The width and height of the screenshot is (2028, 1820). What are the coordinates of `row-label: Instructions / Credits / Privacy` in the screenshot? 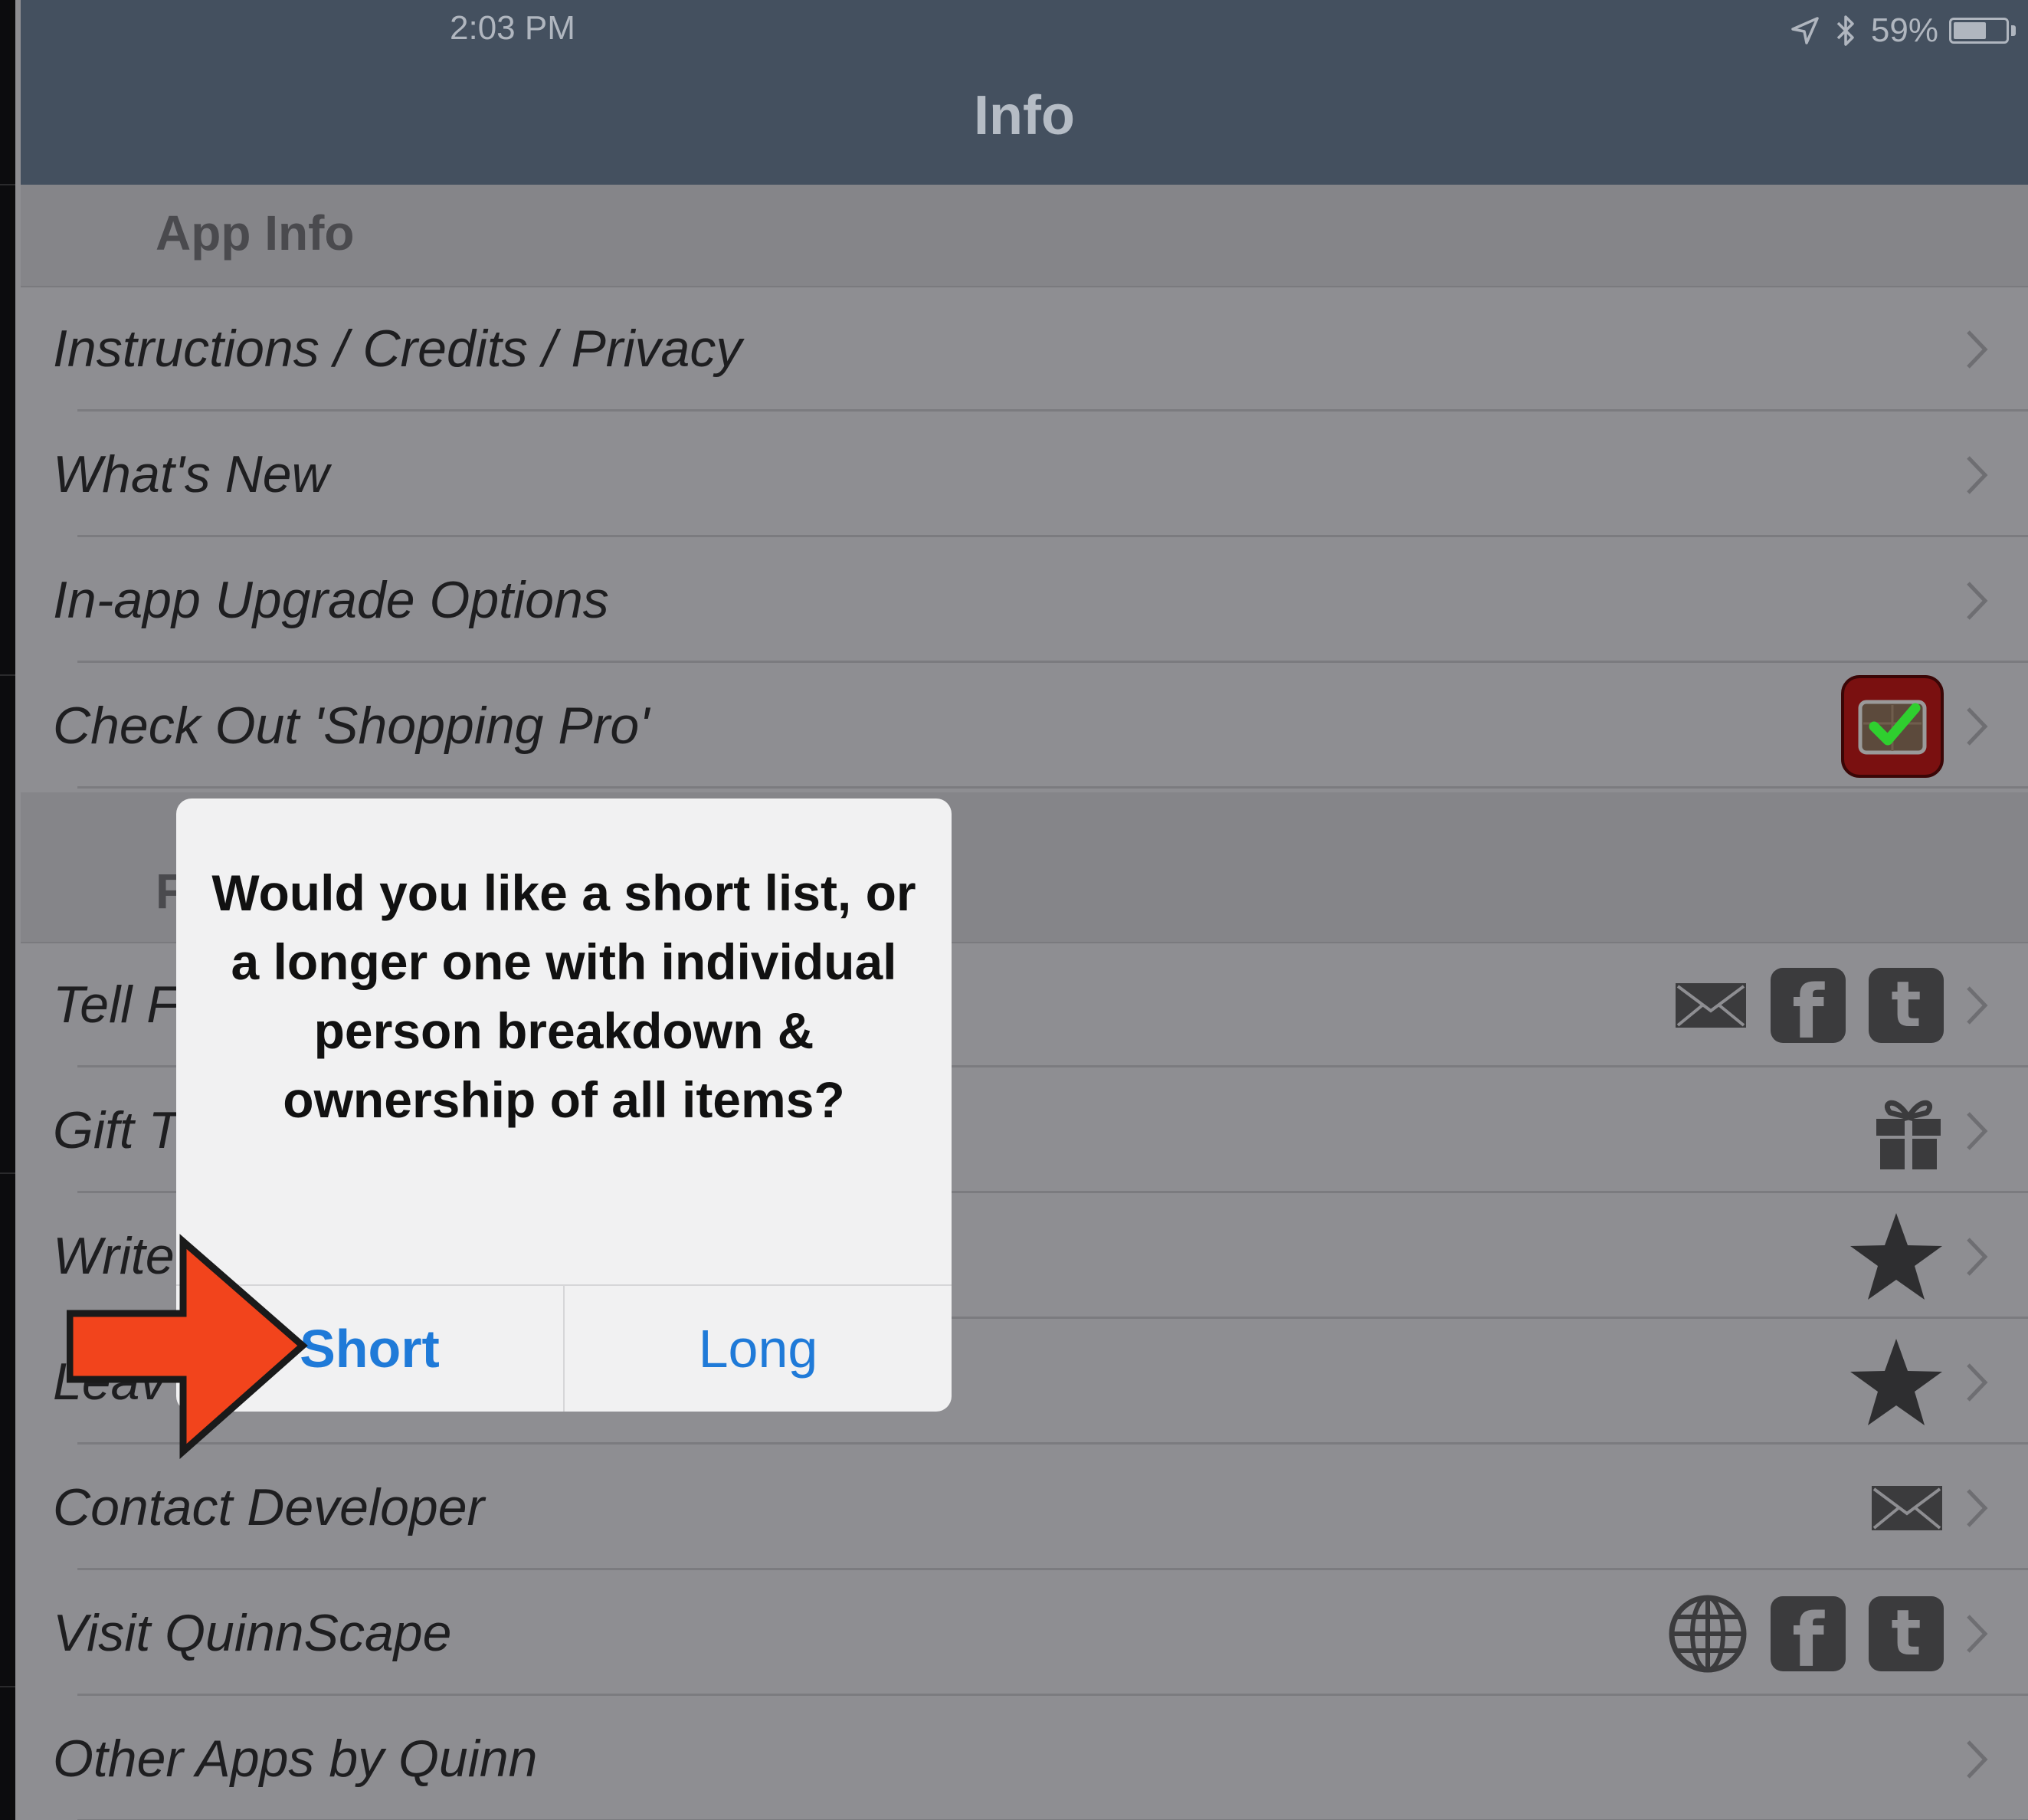 It's located at (397, 349).